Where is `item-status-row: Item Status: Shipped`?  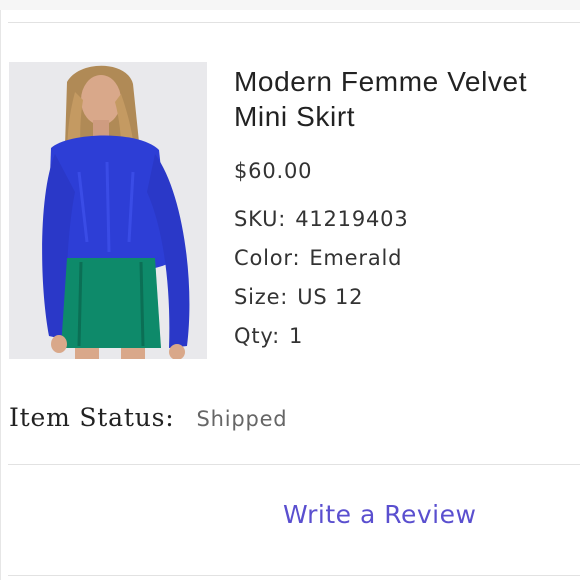
item-status-row: Item Status: Shipped is located at coordinates (148, 417).